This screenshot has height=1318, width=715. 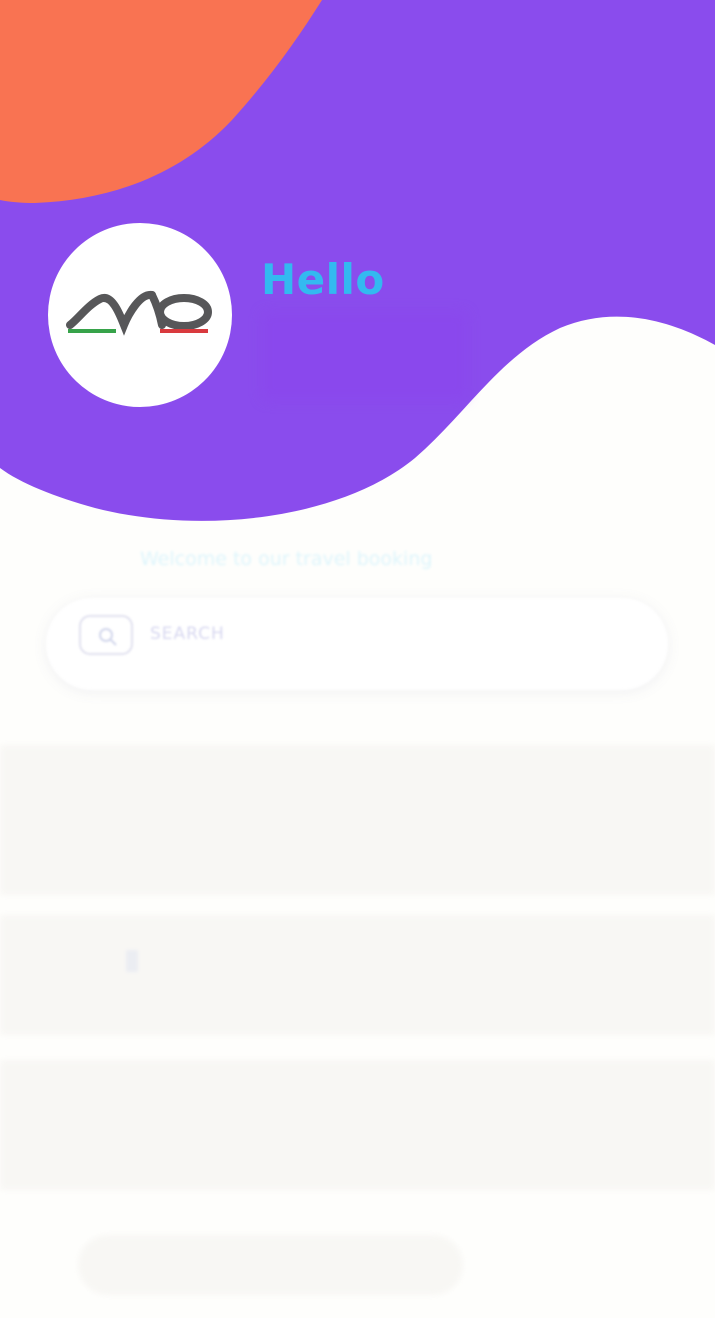 What do you see at coordinates (364, 356) in the screenshot?
I see `username-redacted` at bounding box center [364, 356].